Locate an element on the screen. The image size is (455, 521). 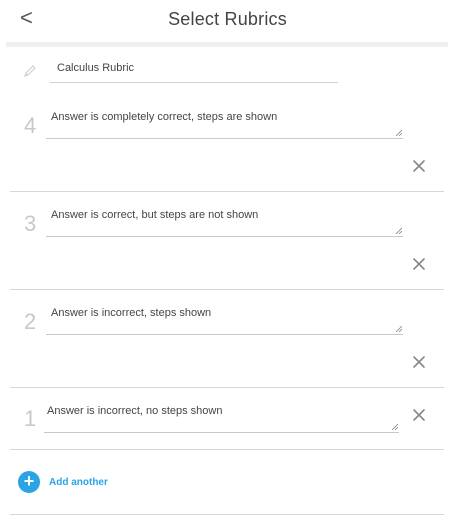
bottom-divider is located at coordinates (227, 514).